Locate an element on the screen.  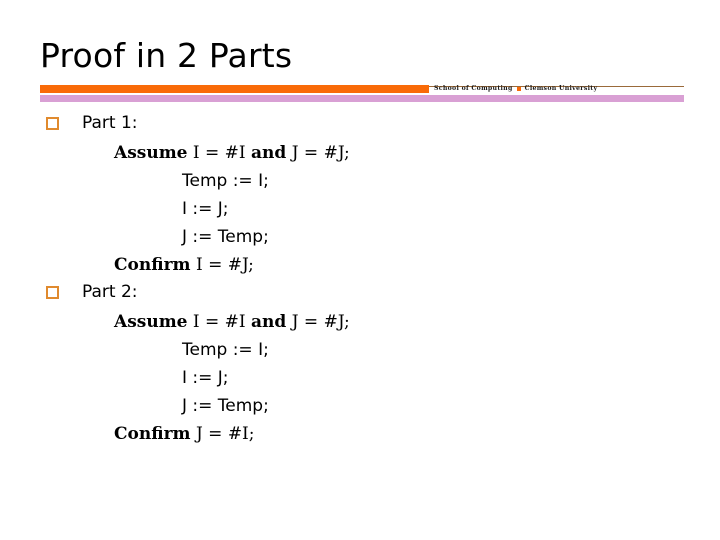
credit-school: School of Computing is located at coordinates (473, 88).